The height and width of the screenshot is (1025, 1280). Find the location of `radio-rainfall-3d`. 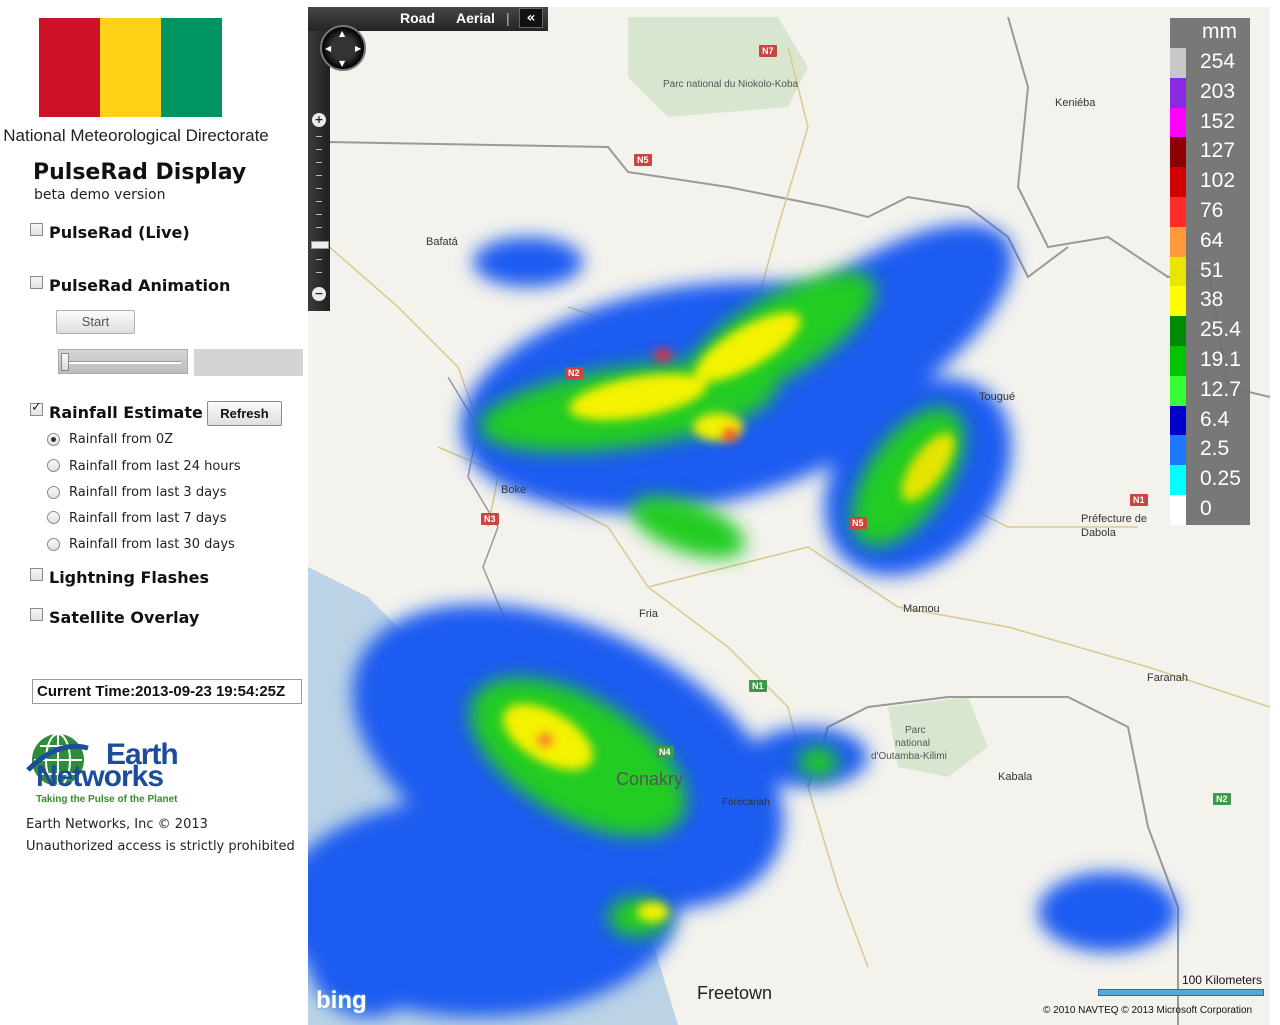

radio-rainfall-3d is located at coordinates (53, 492).